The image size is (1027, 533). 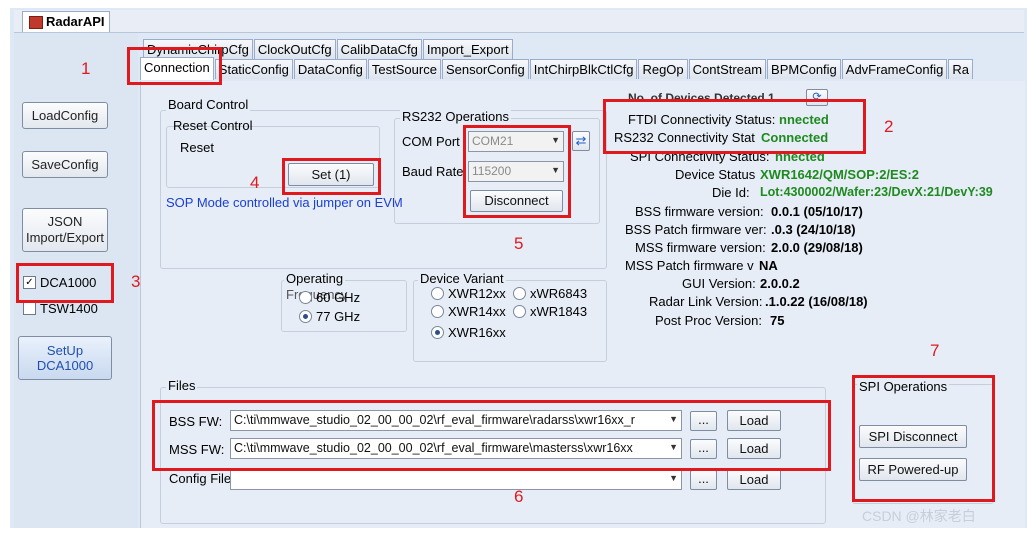 What do you see at coordinates (200, 478) in the screenshot?
I see `config-file-label: Config File` at bounding box center [200, 478].